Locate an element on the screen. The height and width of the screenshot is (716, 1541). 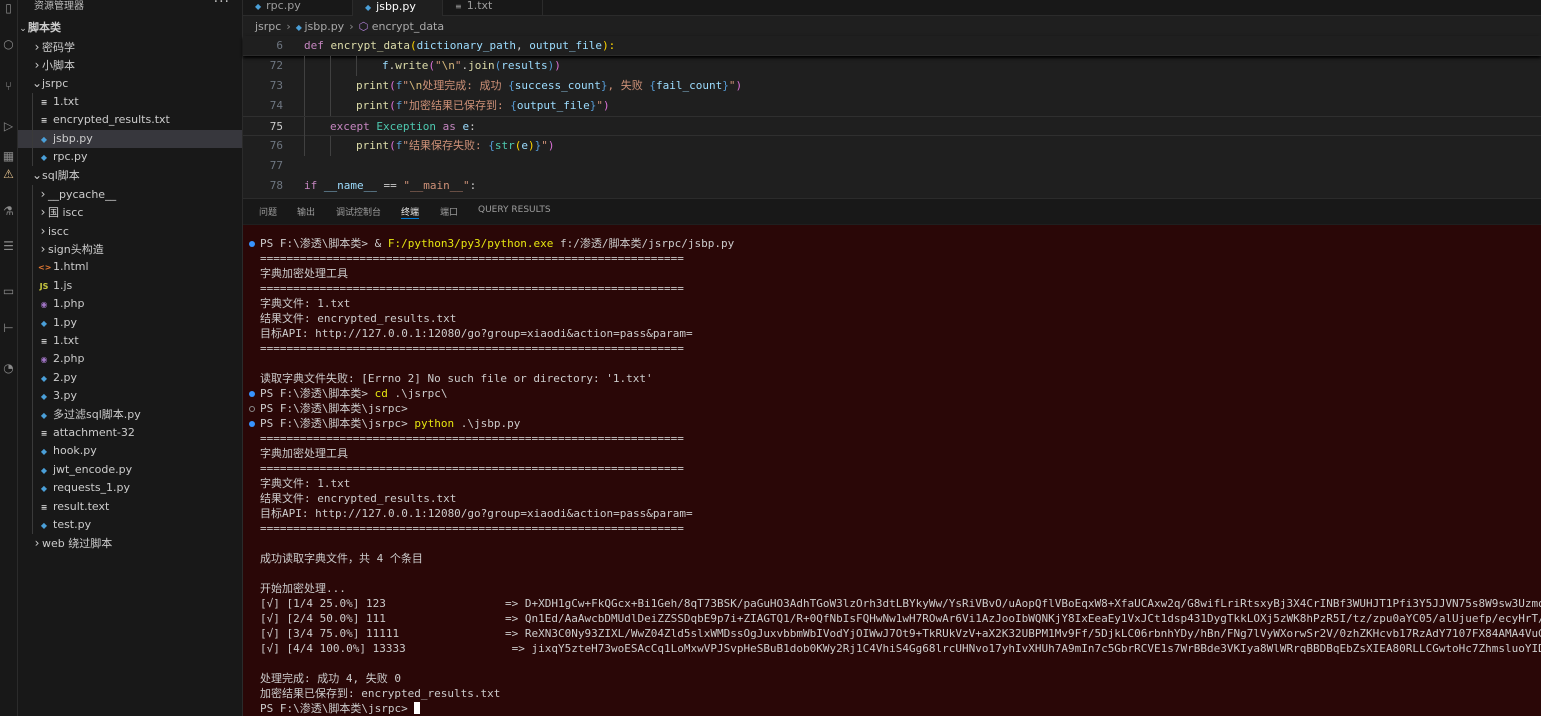
run-debug-icon: ▷ is located at coordinates (8, 126).